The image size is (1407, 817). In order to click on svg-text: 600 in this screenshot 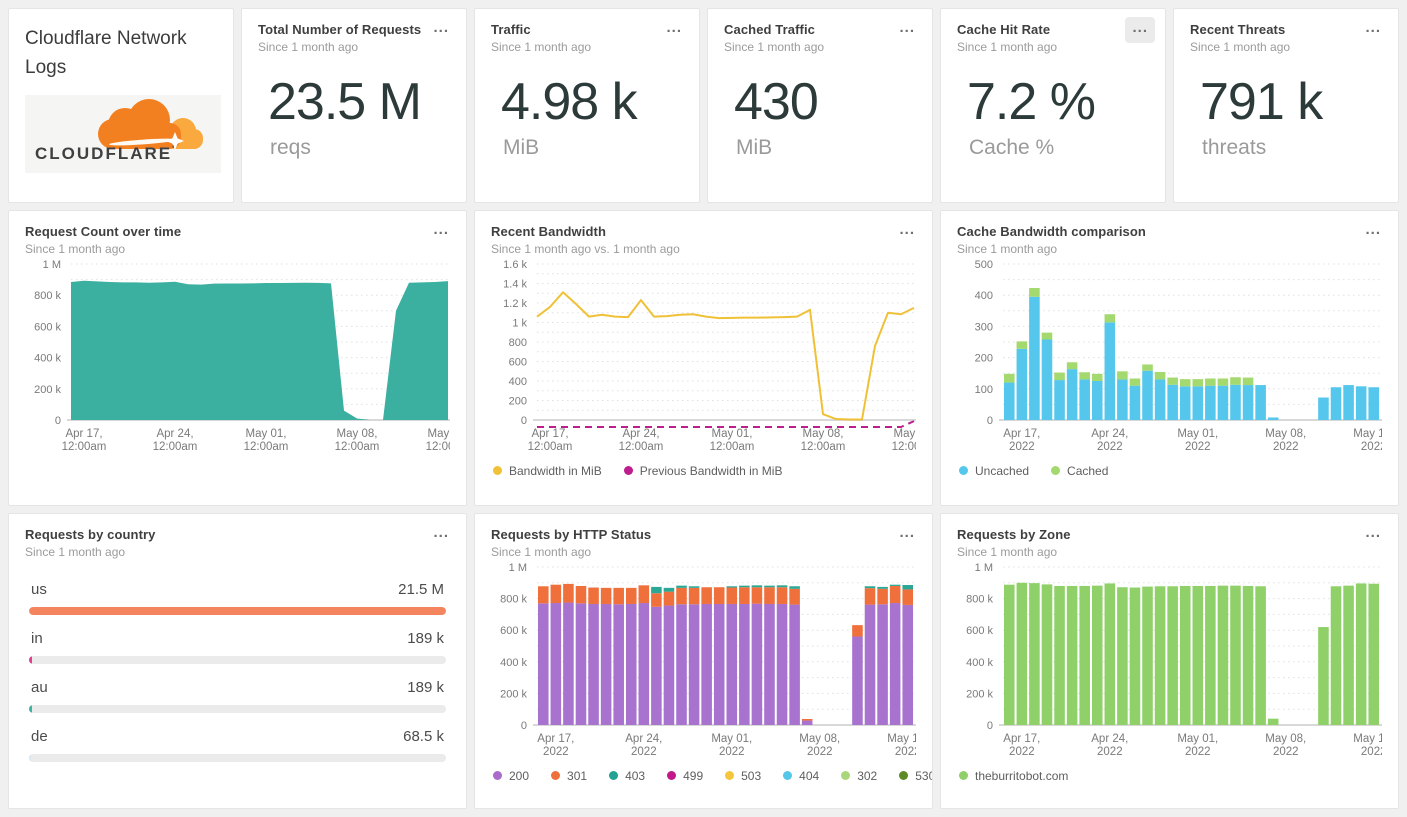, I will do `click(518, 363)`.